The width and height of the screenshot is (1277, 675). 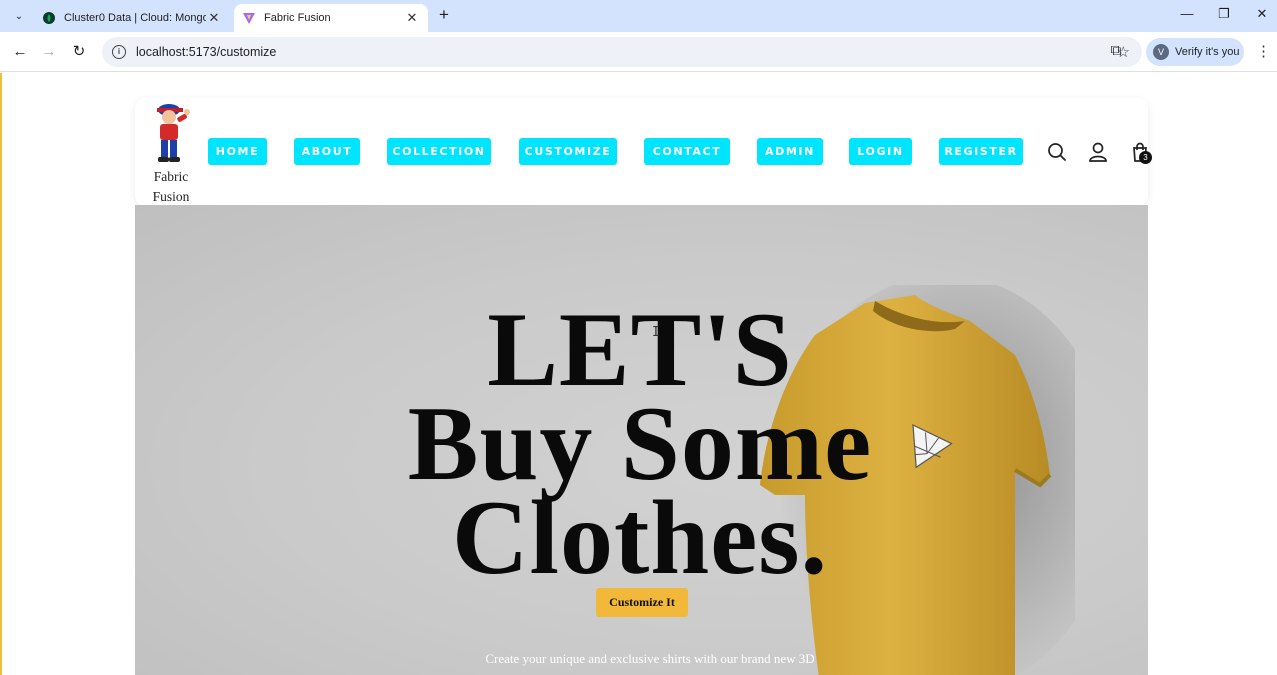 I want to click on nav-login: LOGIN, so click(x=880, y=151).